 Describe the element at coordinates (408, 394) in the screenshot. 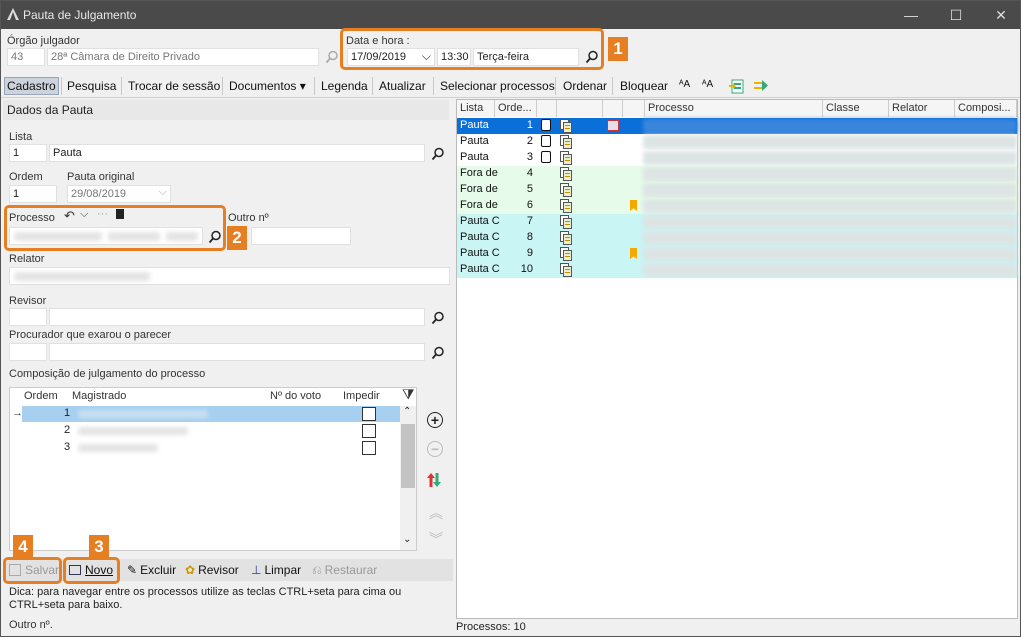

I see `filter-icon: ⧩` at that location.